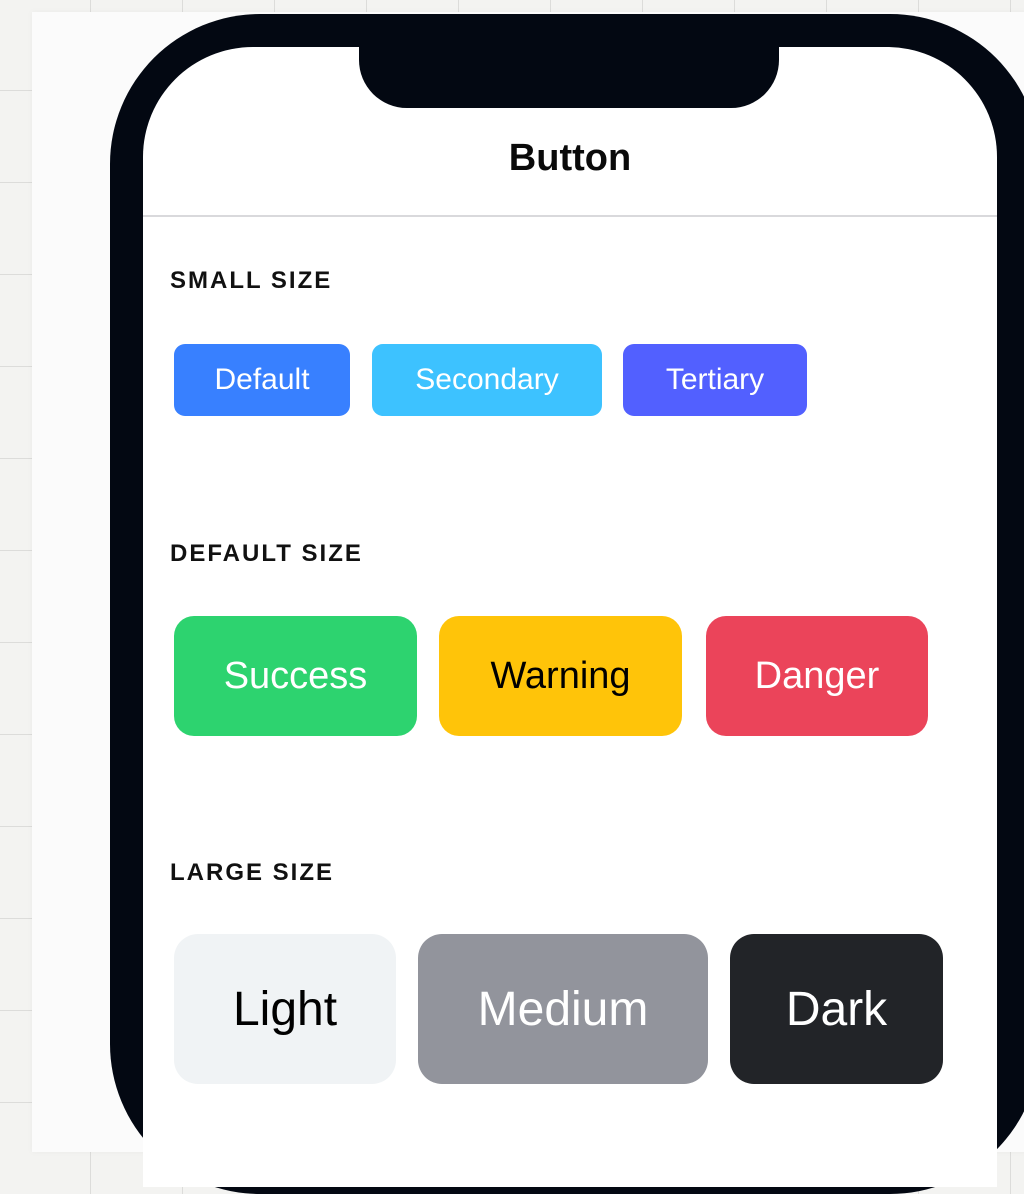  Describe the element at coordinates (251, 280) in the screenshot. I see `section-label-small: SMALL SIZE` at that location.